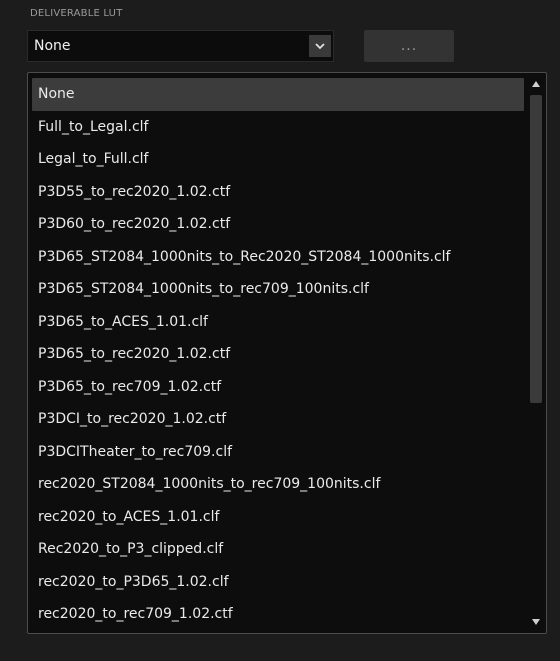  I want to click on list-item: rec2020_to_P3D65_1.02.clf, so click(276, 582).